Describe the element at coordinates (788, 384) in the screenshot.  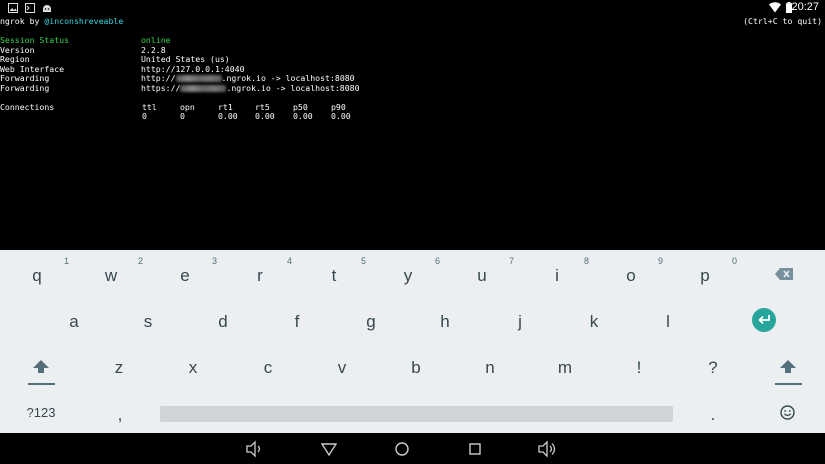
I see `shift-right-indicator` at that location.